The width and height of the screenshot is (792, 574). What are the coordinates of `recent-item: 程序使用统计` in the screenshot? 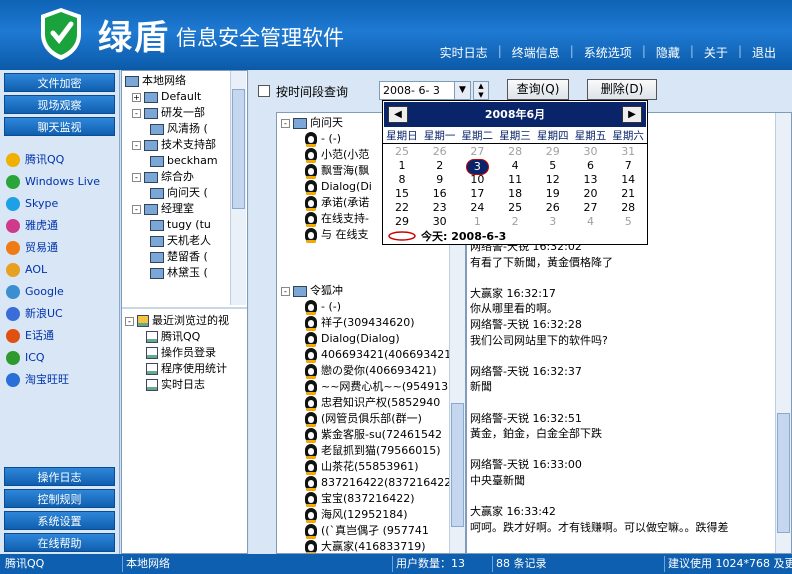 It's located at (186, 369).